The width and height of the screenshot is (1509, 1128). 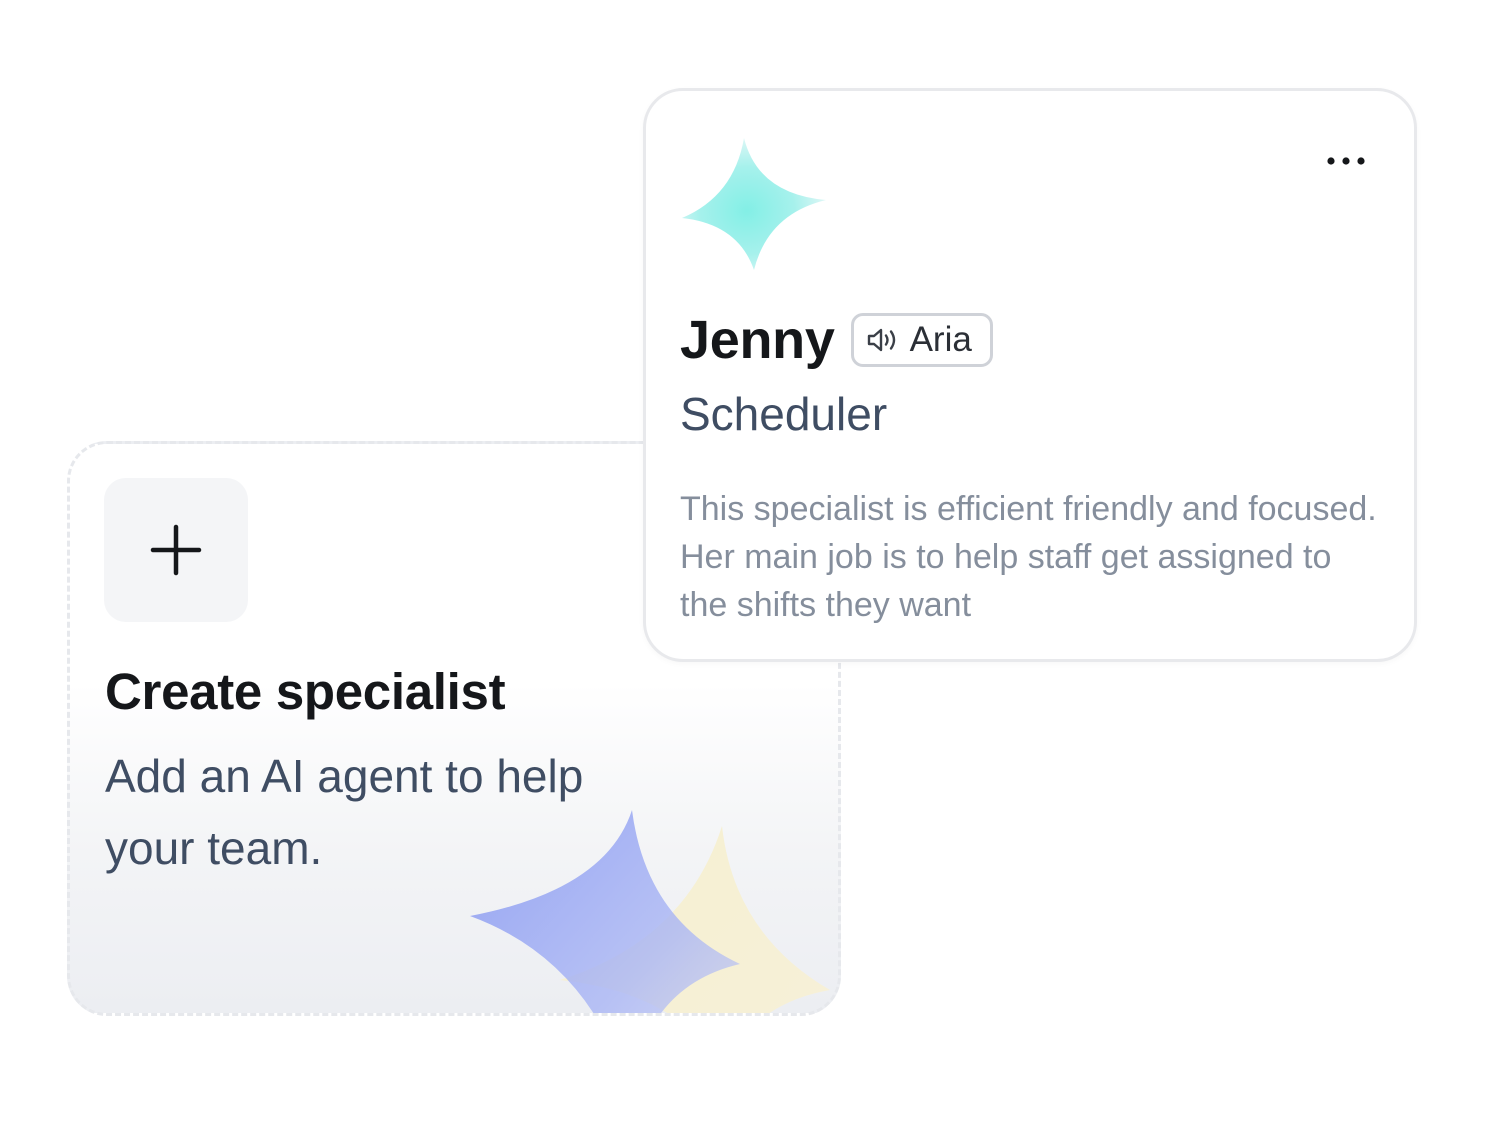 I want to click on add-specialist-button, so click(x=176, y=550).